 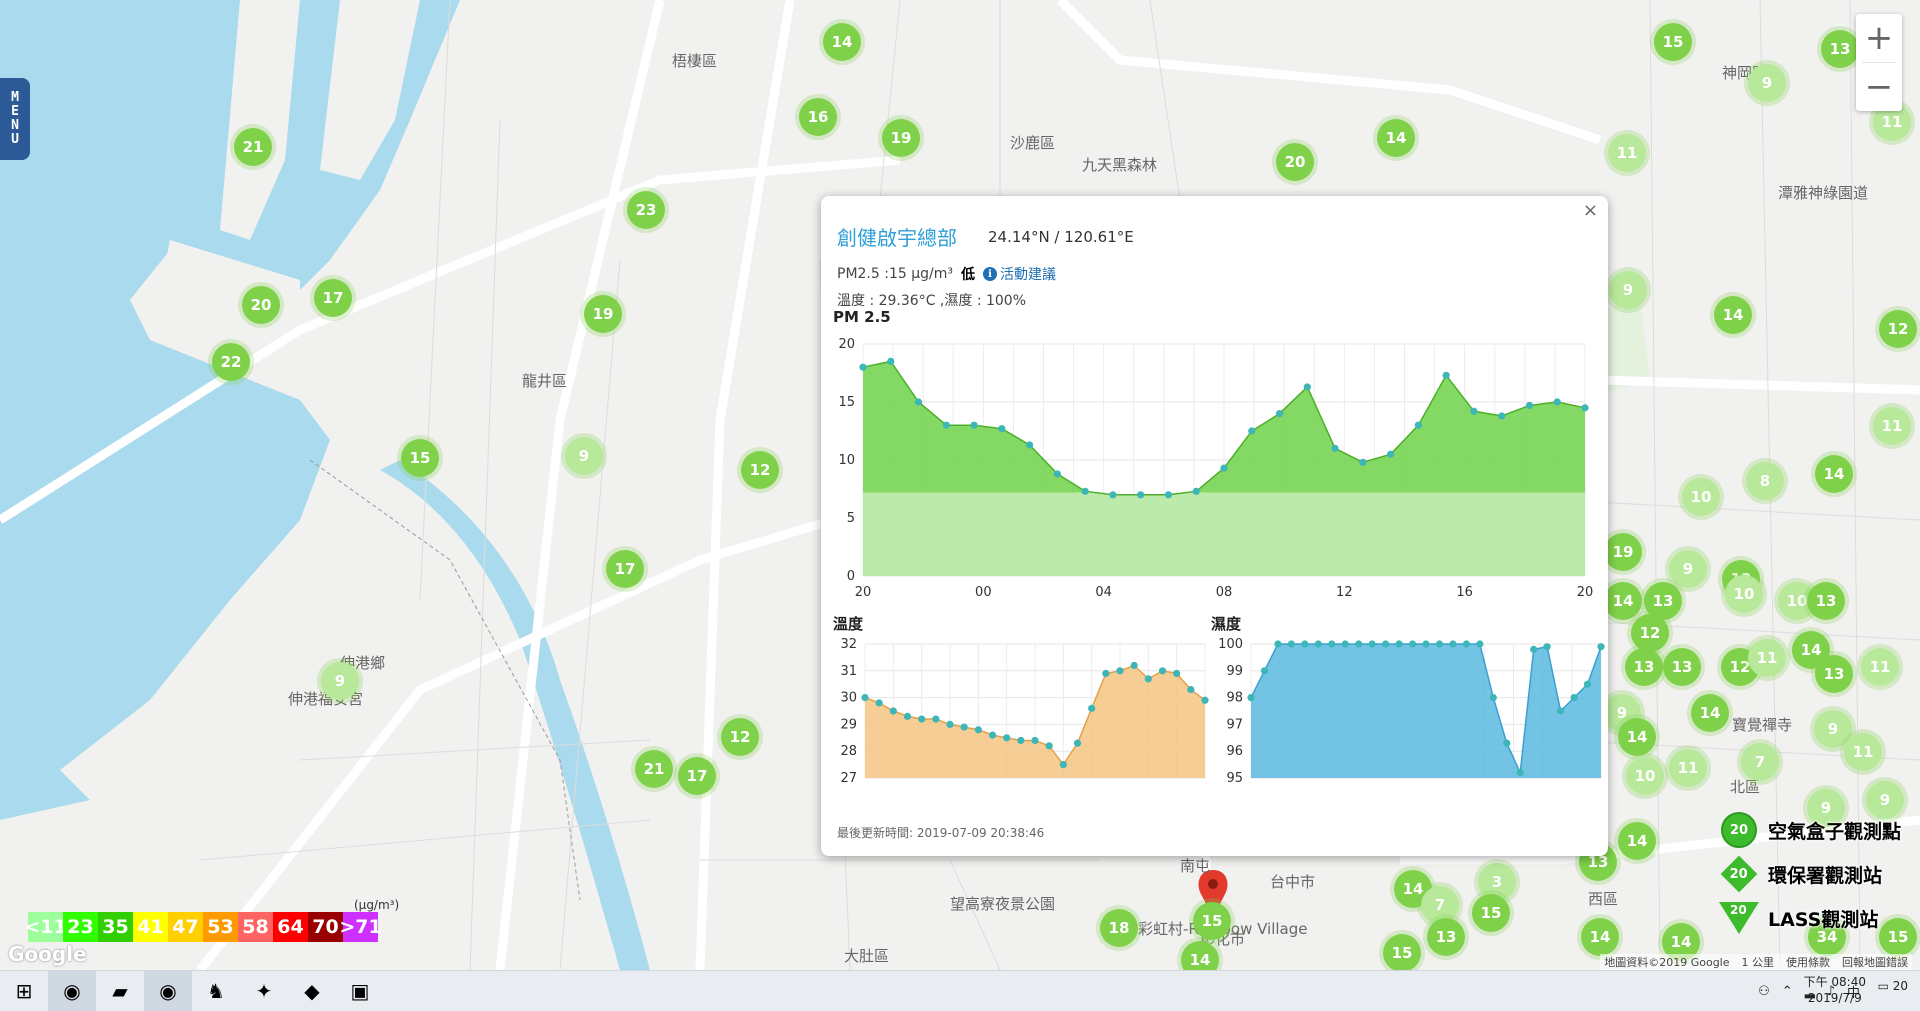 I want to click on humidity-chart: 95 96 97 98 99 100, so click(x=1411, y=711).